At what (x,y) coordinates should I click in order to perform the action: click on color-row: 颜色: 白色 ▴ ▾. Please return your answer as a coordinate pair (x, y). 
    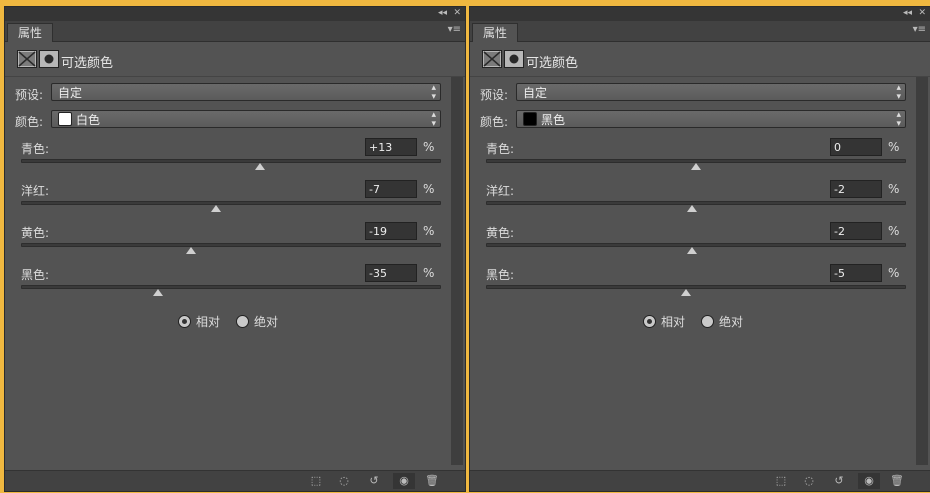
    Looking at the image, I should click on (235, 120).